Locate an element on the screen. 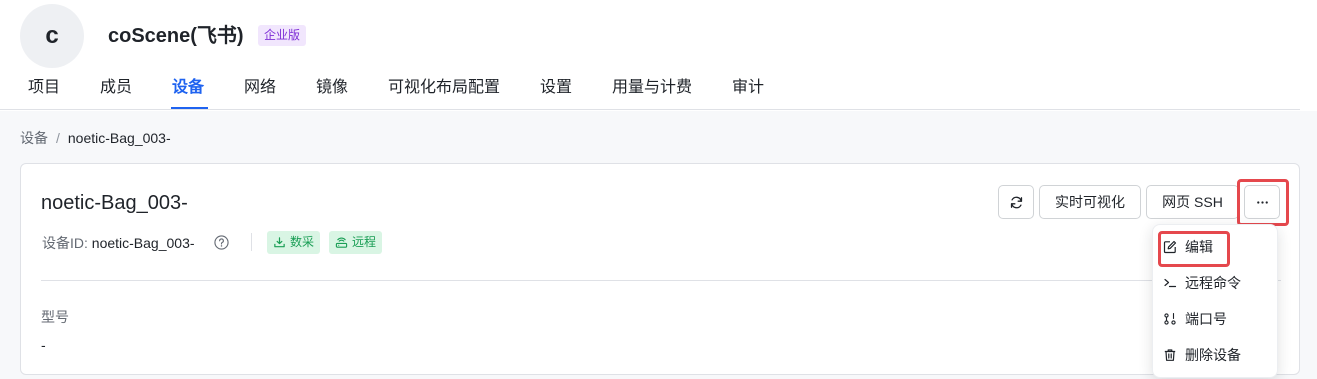 The width and height of the screenshot is (1317, 379). tab-audit: 审计 is located at coordinates (748, 88).